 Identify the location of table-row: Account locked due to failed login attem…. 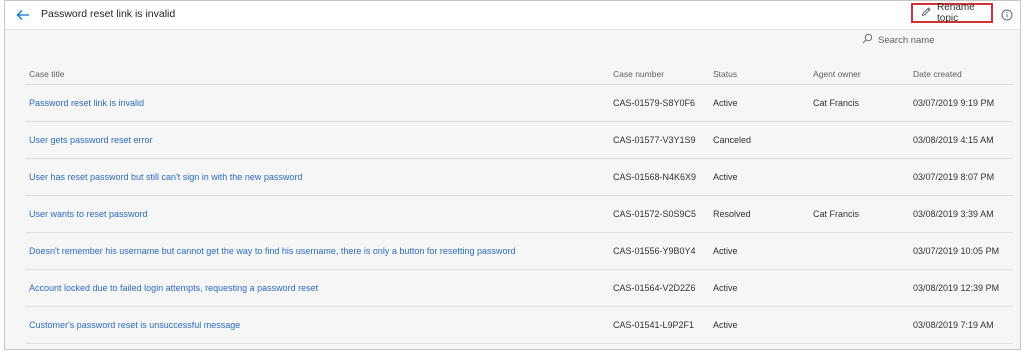
(519, 288).